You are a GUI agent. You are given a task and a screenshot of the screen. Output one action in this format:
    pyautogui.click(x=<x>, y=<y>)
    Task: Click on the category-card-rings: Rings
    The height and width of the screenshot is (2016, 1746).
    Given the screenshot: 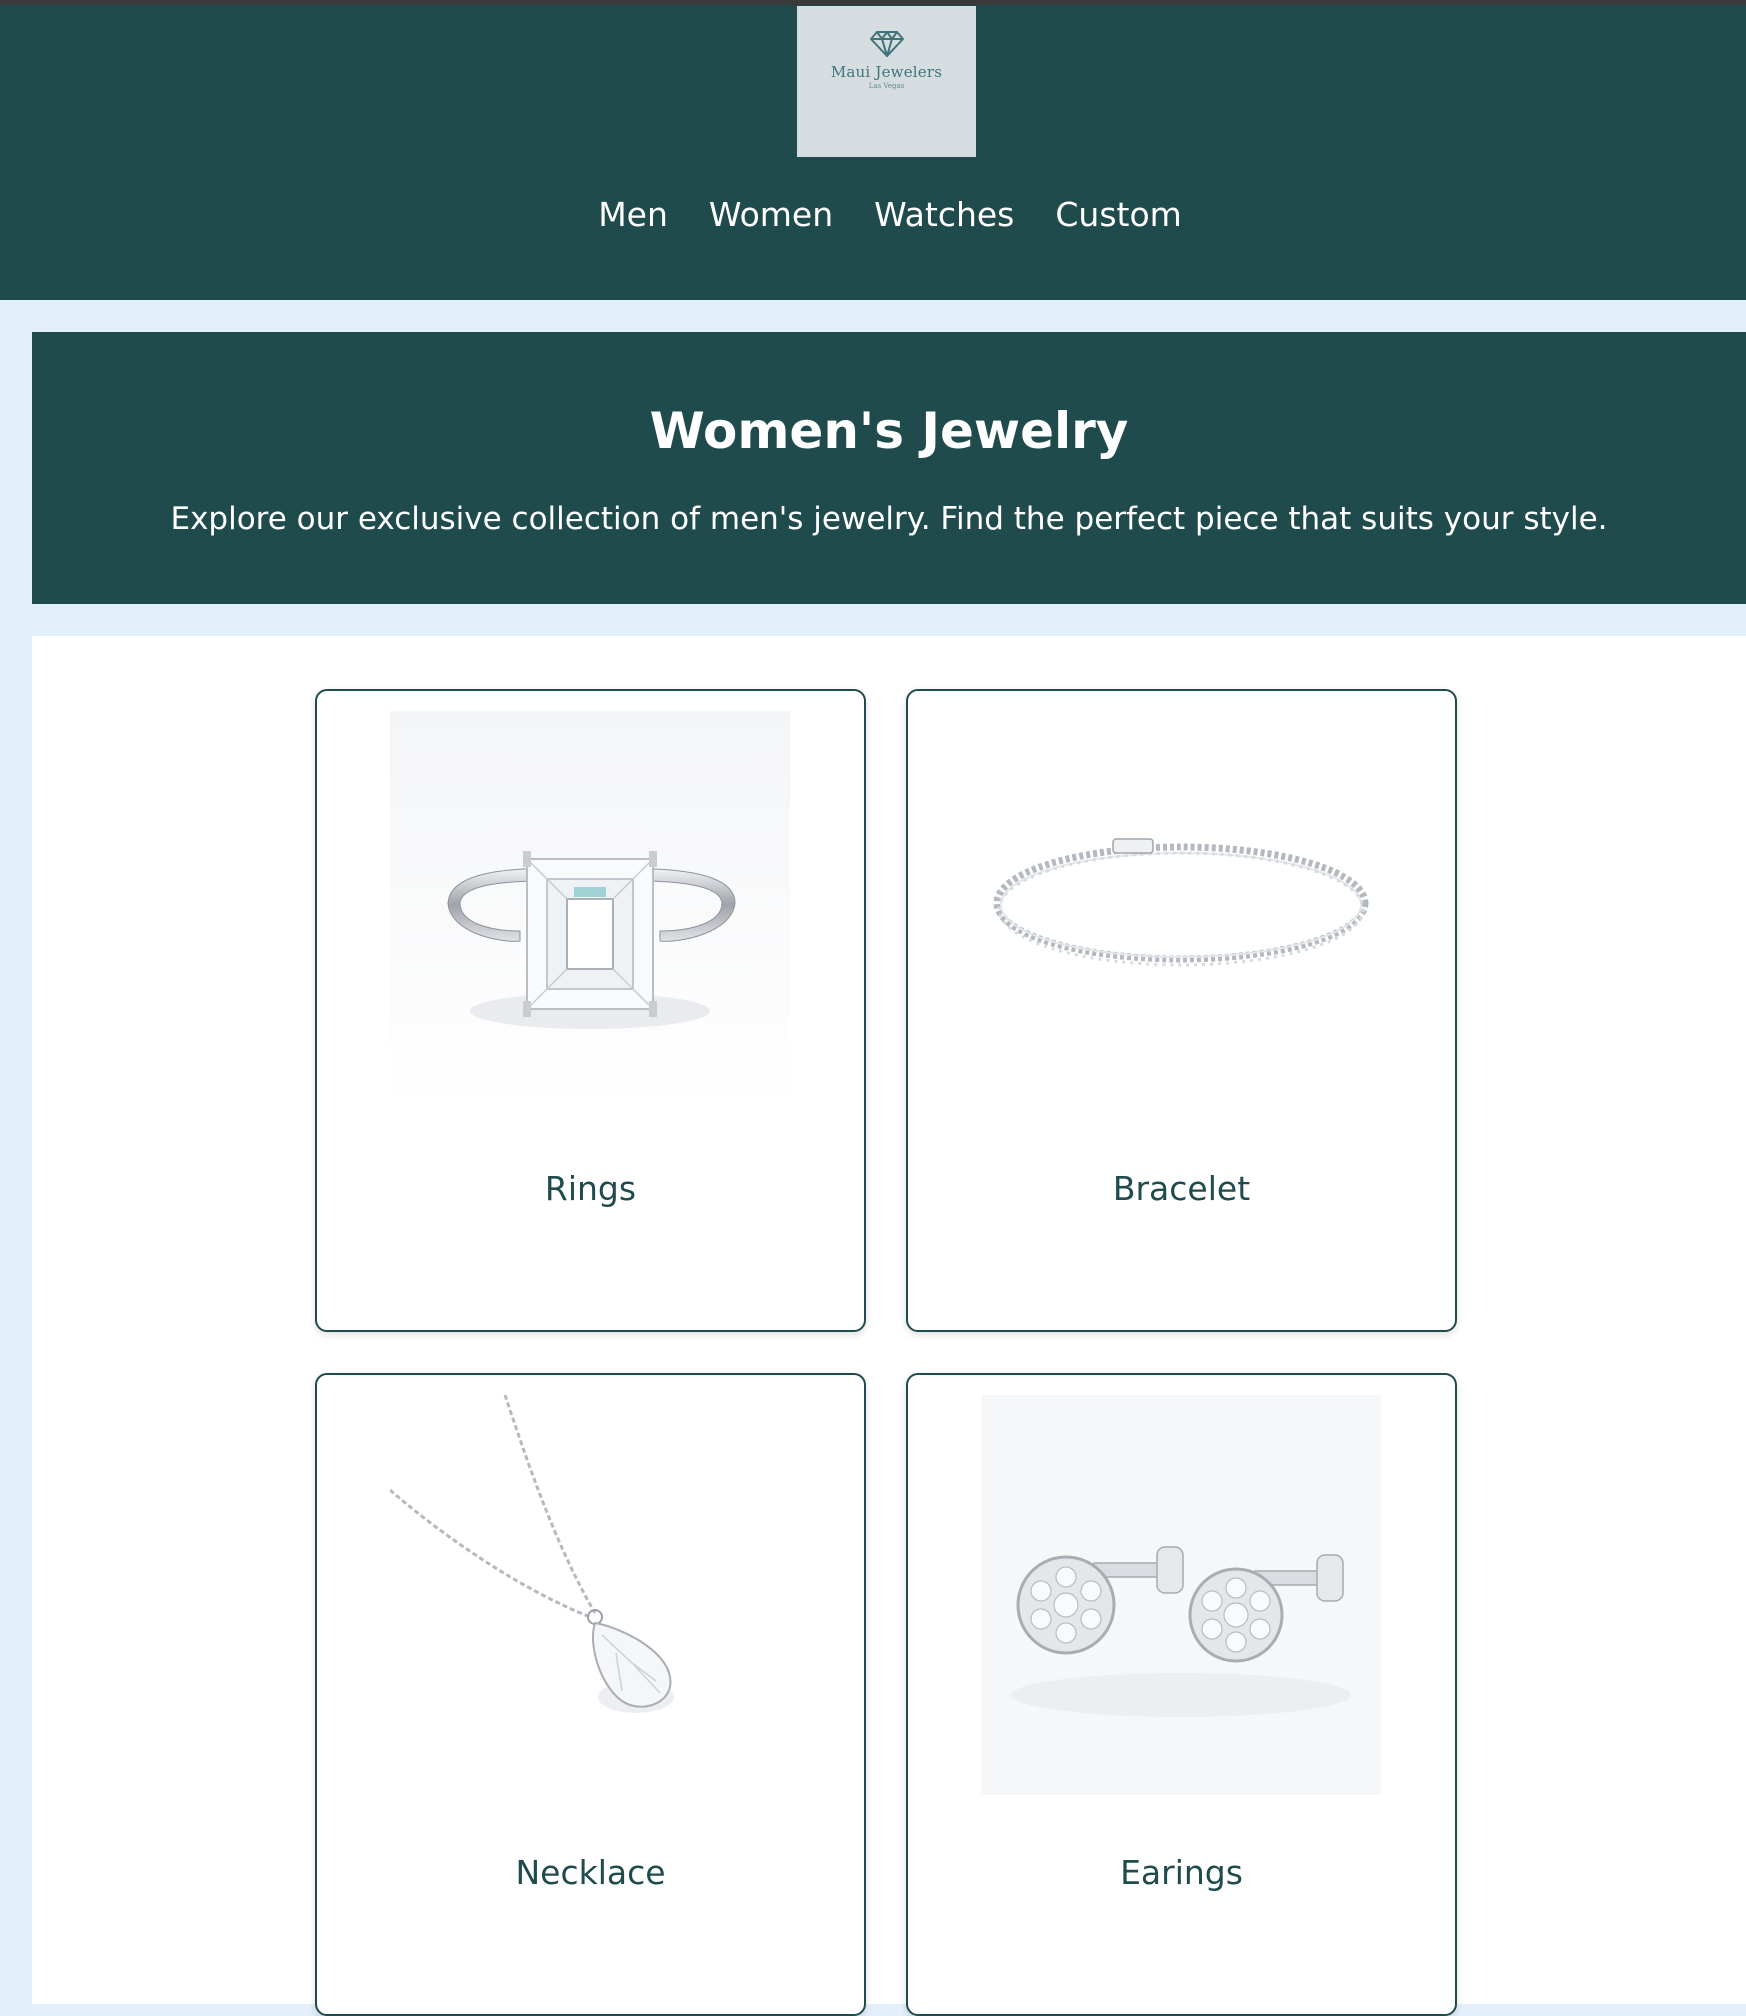 What is the action you would take?
    pyautogui.click(x=590, y=1010)
    